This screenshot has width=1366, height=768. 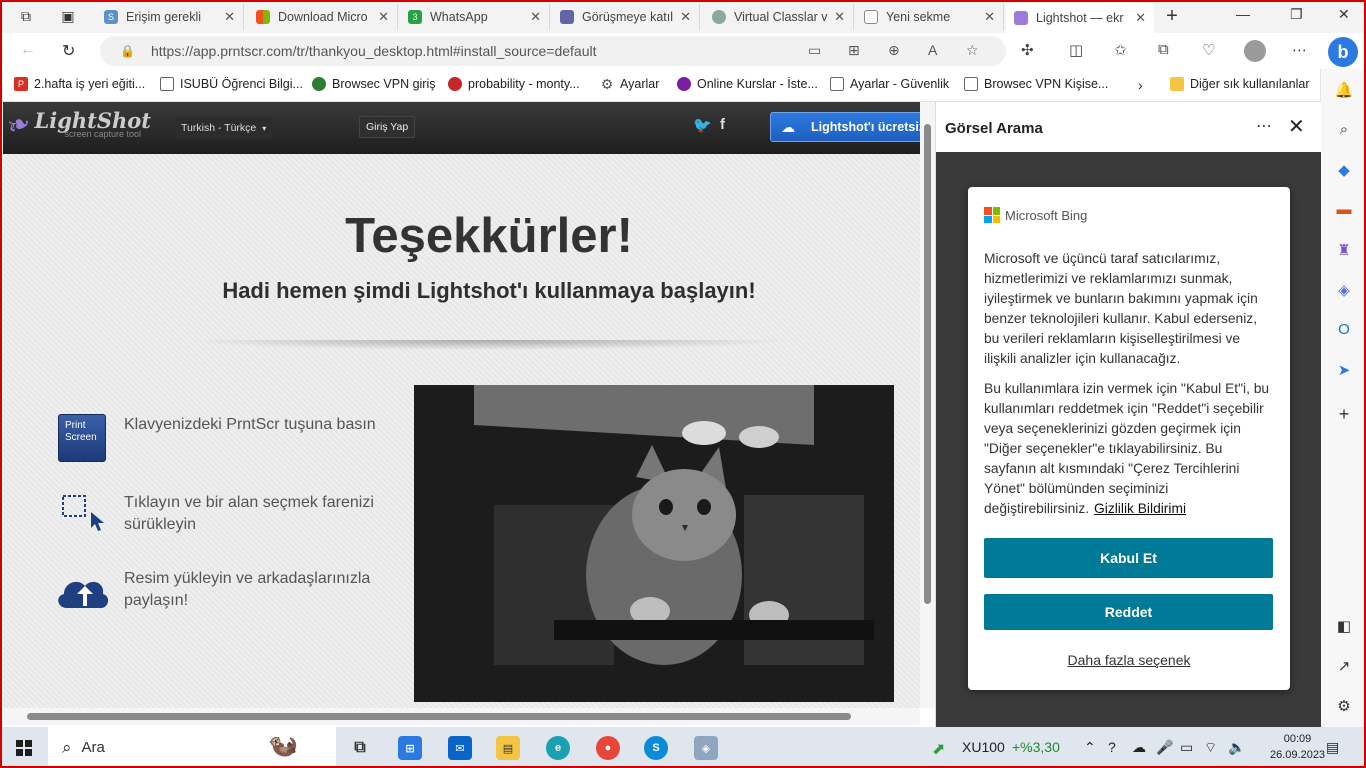 I want to click on window-close-icon: ✕, so click(x=1344, y=14).